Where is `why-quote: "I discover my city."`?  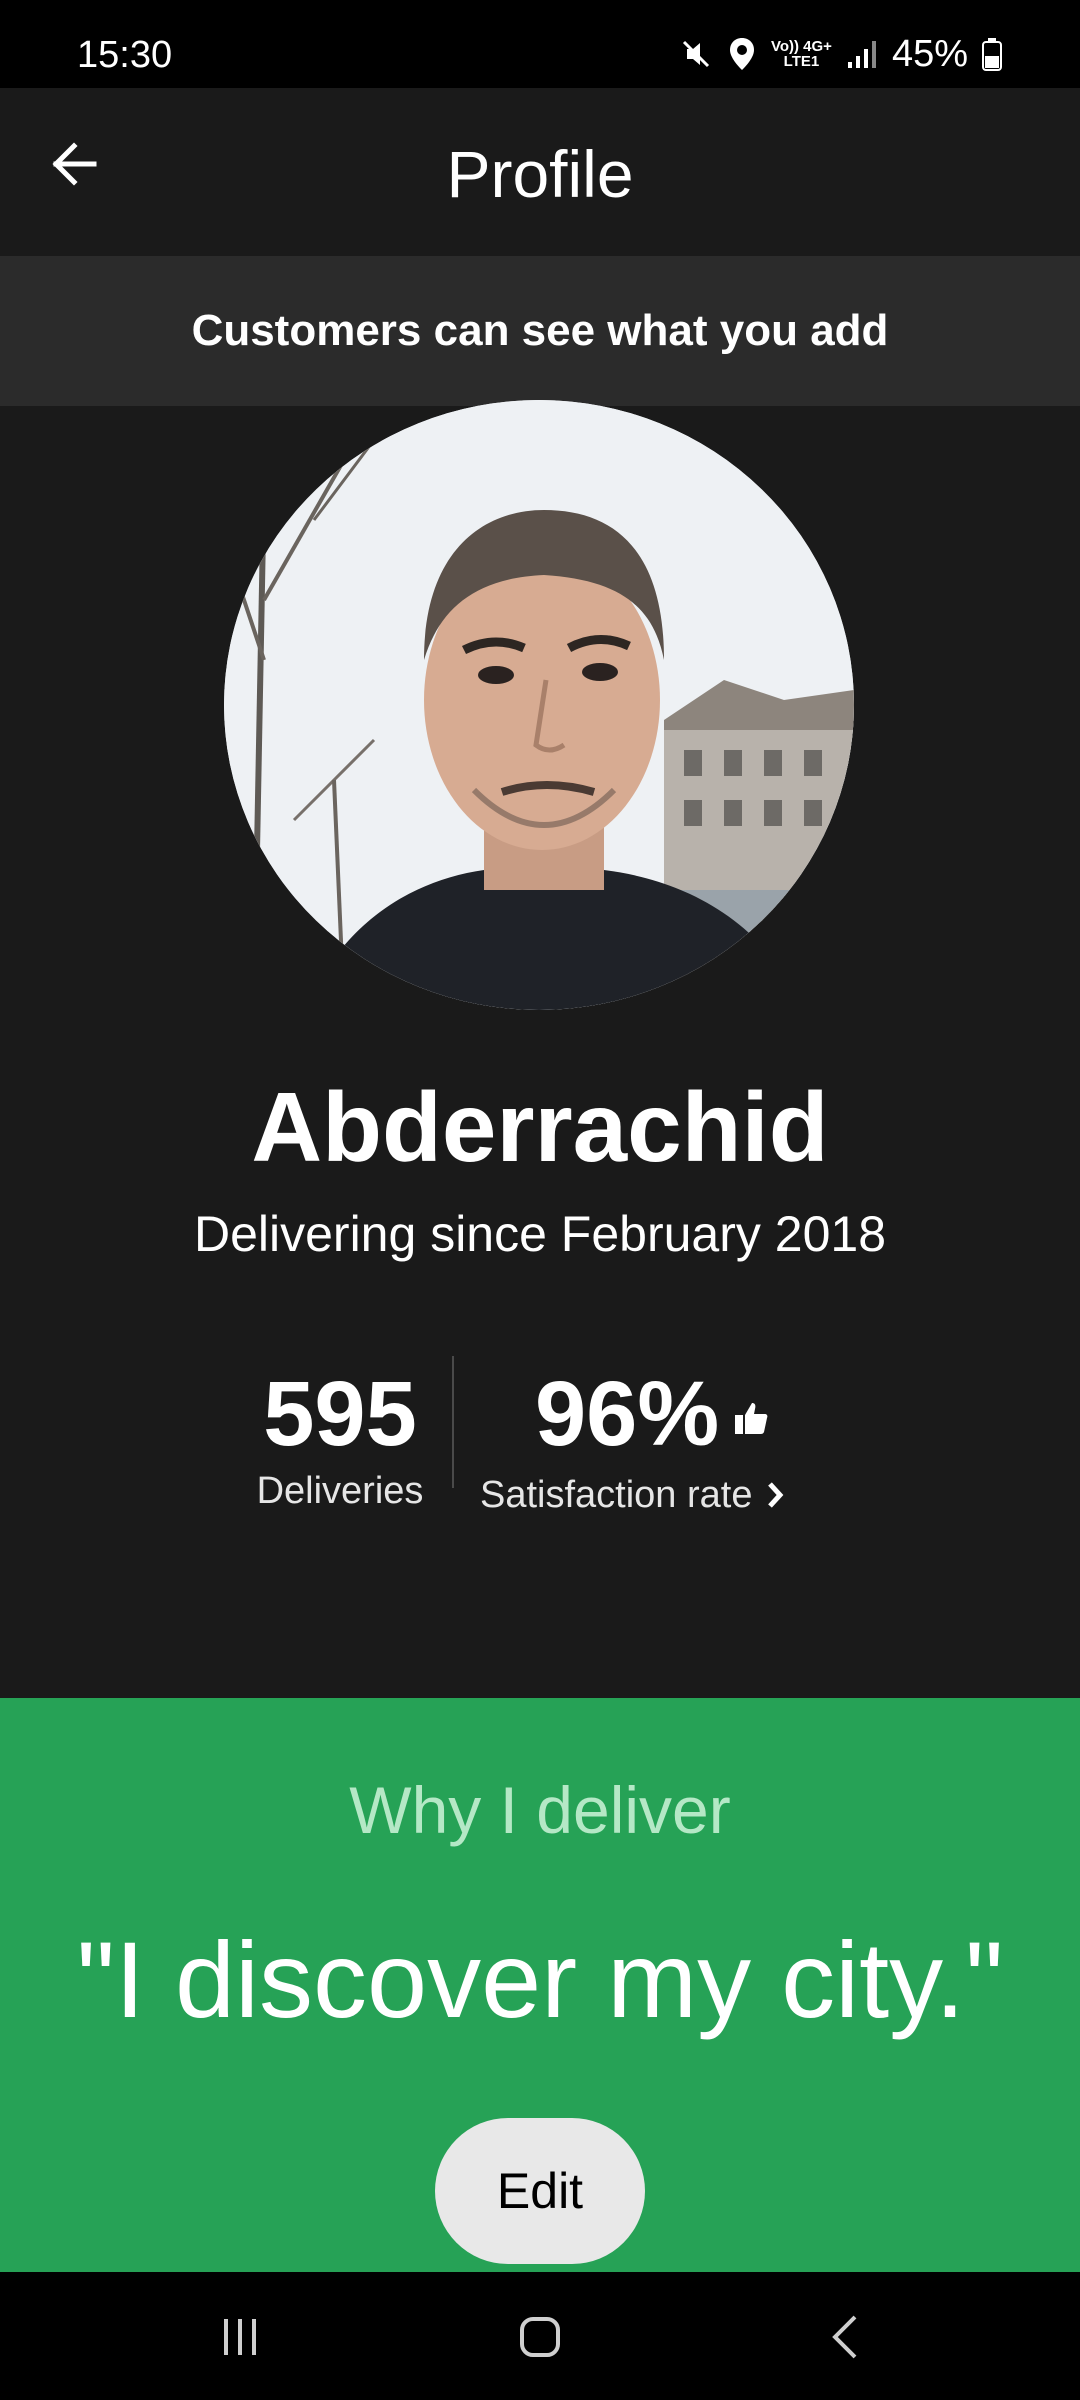
why-quote: "I discover my city." is located at coordinates (540, 1979).